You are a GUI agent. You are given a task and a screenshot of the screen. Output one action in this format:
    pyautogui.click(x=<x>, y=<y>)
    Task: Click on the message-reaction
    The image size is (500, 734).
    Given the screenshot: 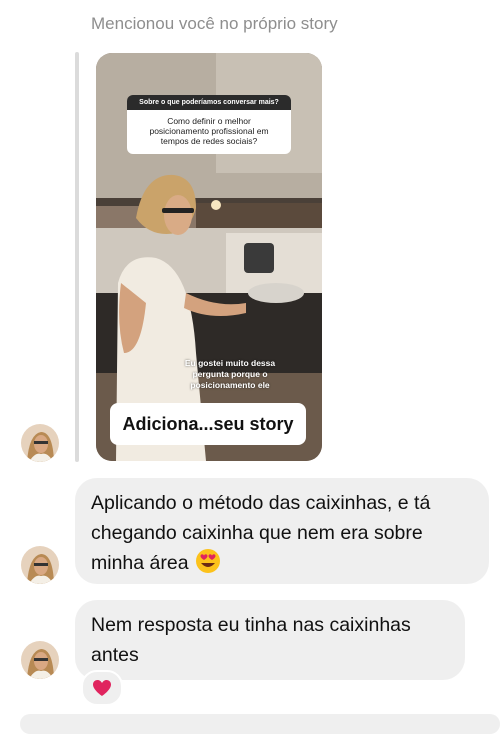 What is the action you would take?
    pyautogui.click(x=102, y=688)
    